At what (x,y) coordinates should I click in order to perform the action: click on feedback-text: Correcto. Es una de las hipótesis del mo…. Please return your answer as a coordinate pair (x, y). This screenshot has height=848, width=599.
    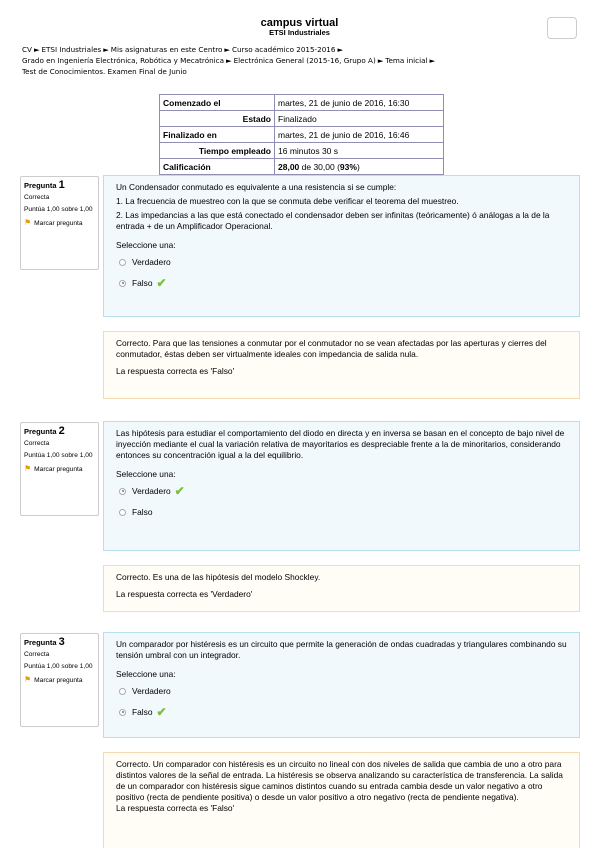
    Looking at the image, I should click on (218, 577).